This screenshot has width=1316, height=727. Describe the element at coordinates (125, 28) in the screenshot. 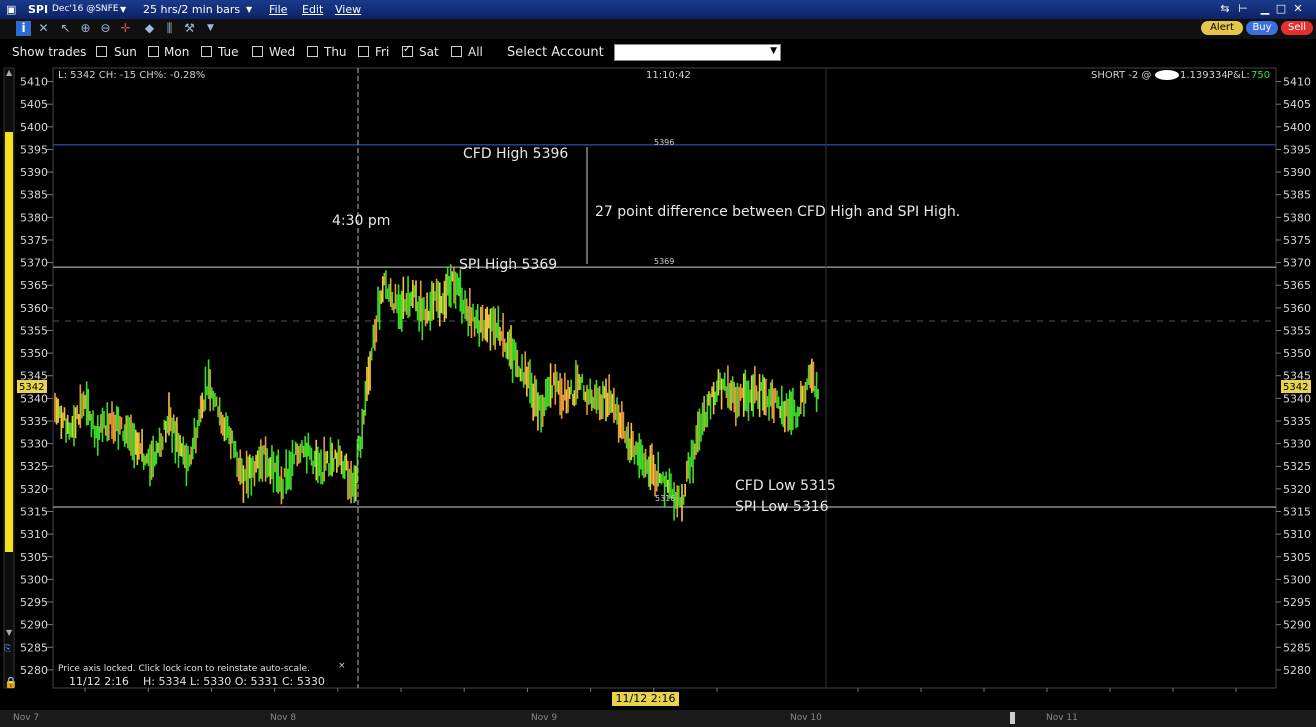

I see `crosshair-icon: ✛` at that location.